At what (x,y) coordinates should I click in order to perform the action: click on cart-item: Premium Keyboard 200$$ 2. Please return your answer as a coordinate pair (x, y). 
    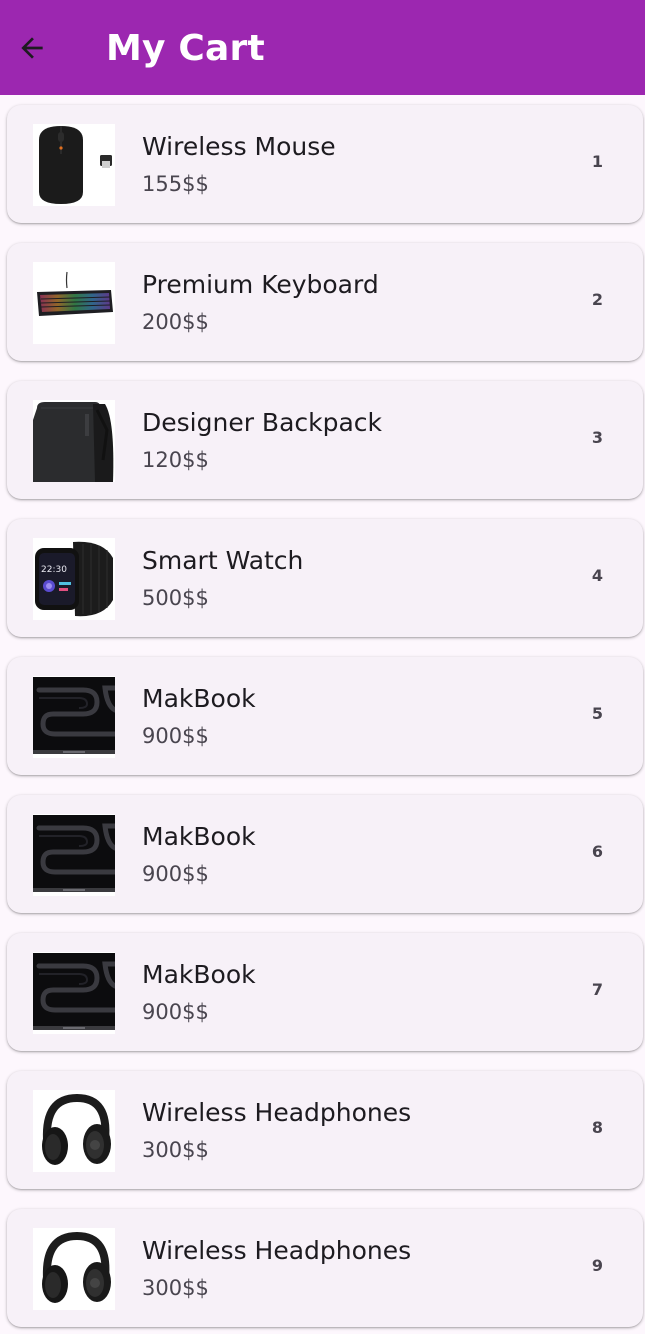
    Looking at the image, I should click on (325, 302).